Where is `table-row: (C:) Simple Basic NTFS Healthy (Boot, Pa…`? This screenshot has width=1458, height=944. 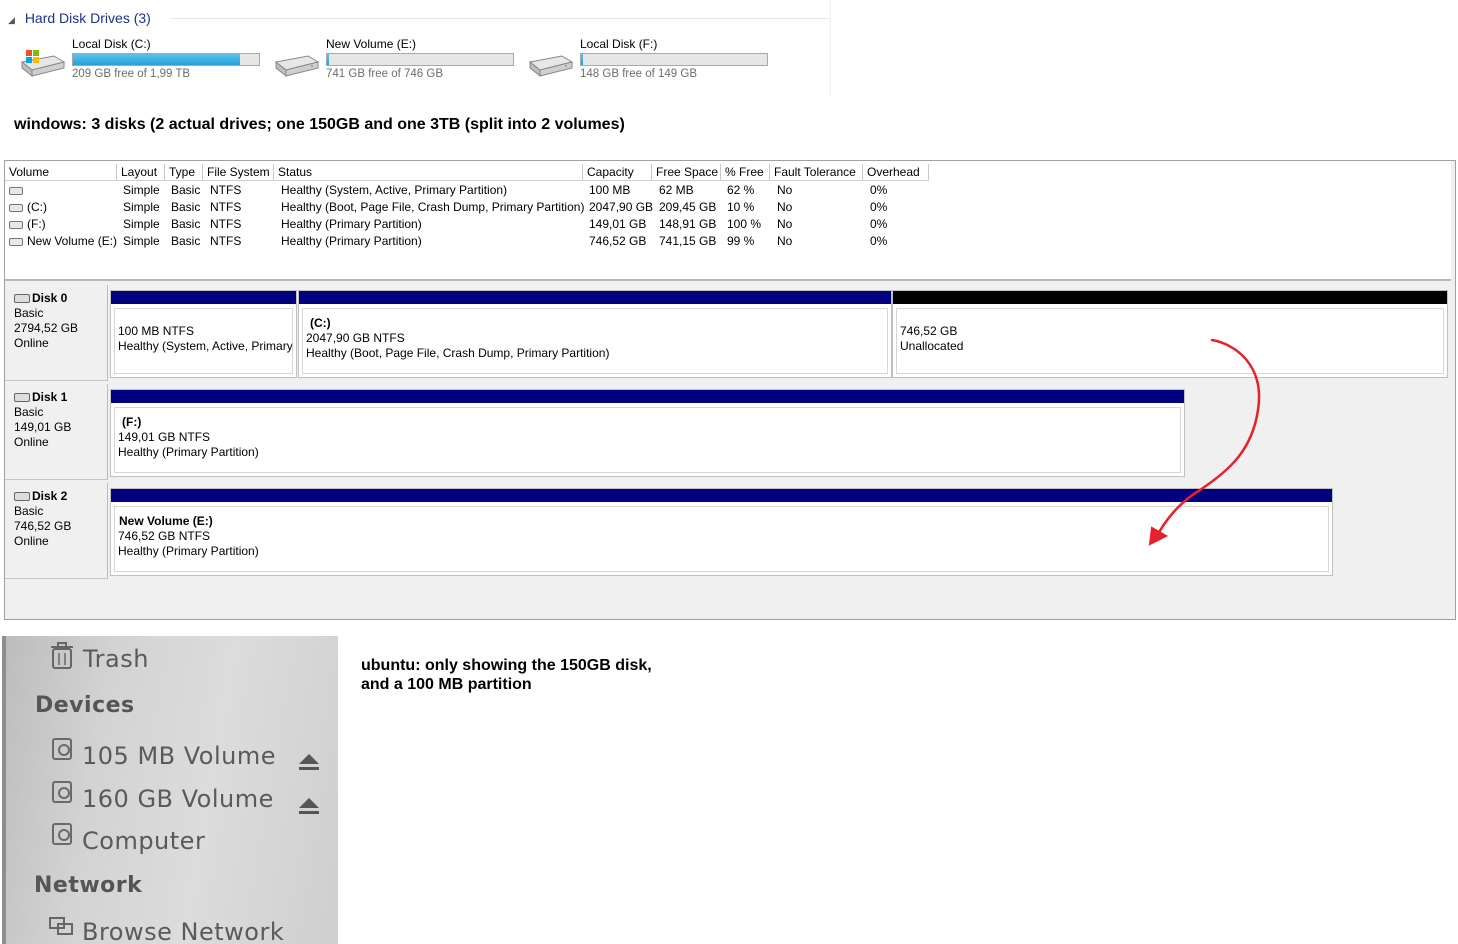 table-row: (C:) Simple Basic NTFS Healthy (Boot, Pa… is located at coordinates (467, 207).